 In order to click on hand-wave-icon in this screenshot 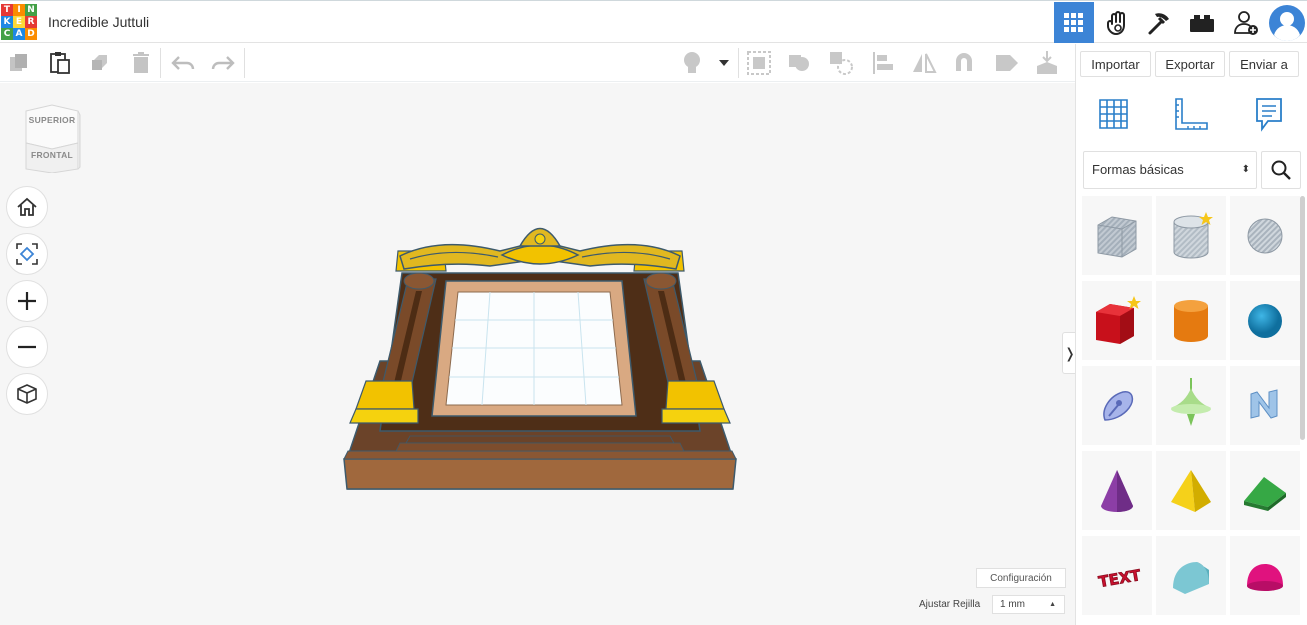, I will do `click(1118, 22)`.